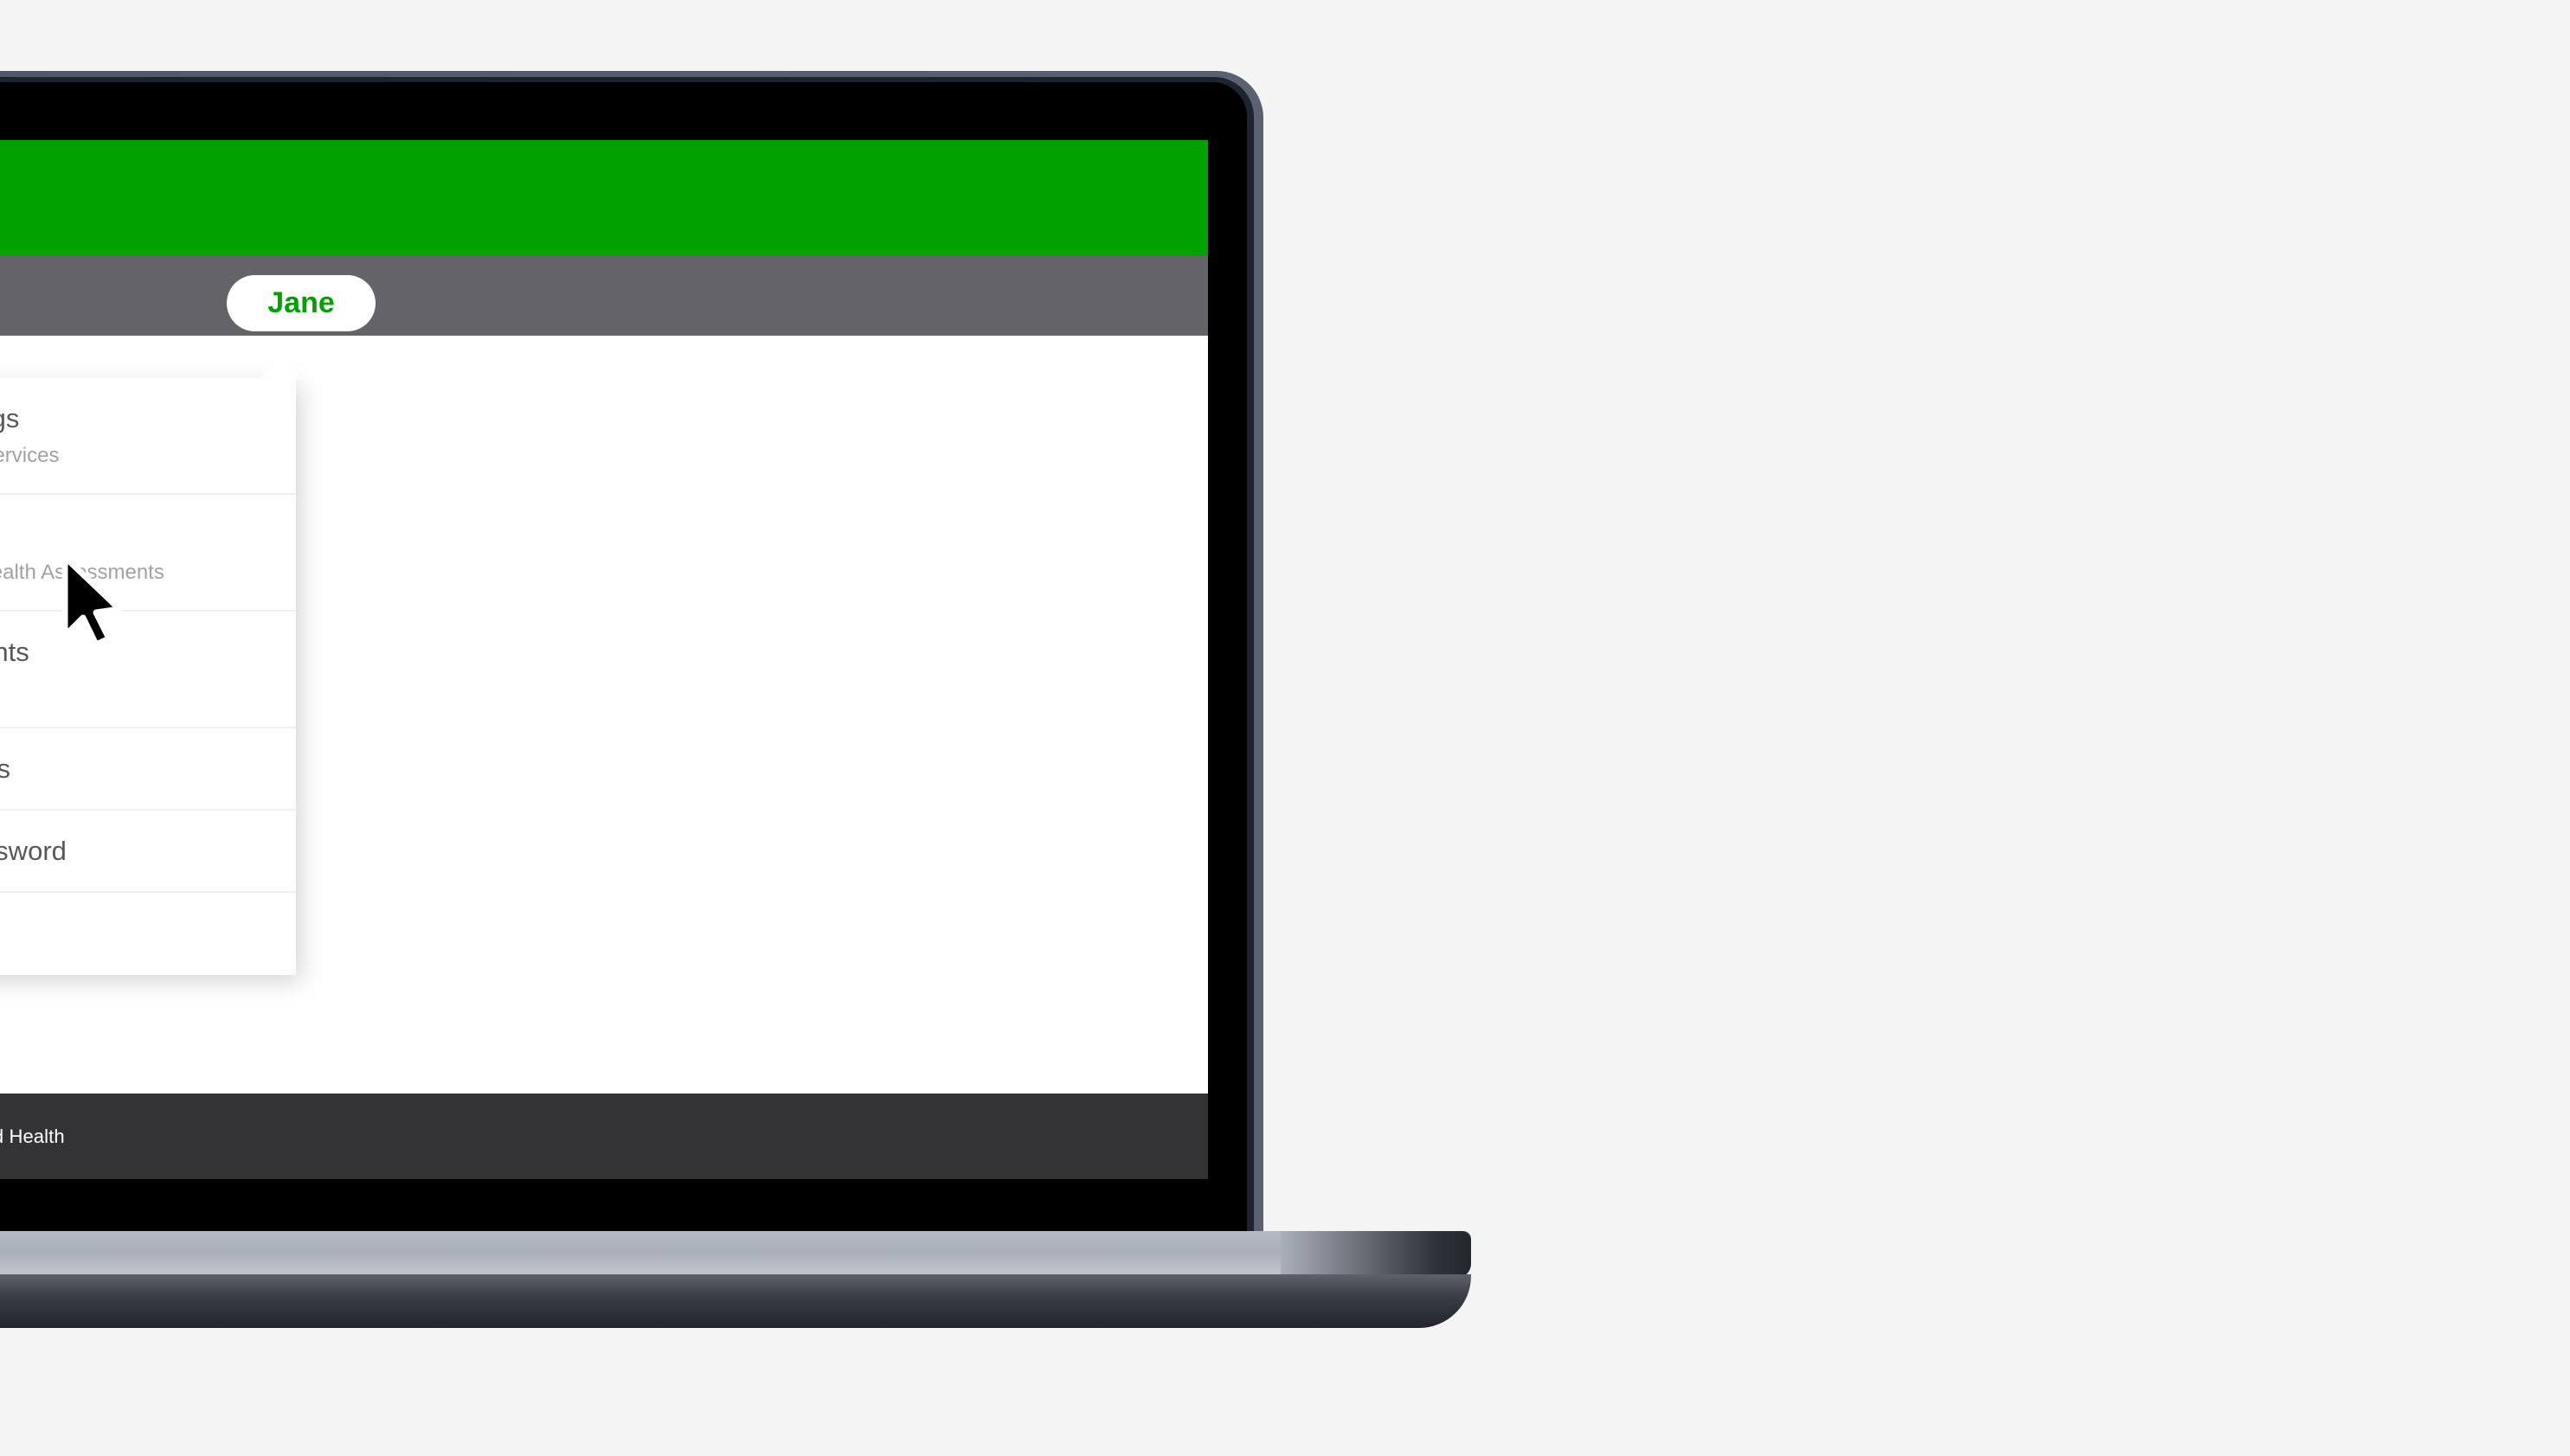 The height and width of the screenshot is (1456, 2570). I want to click on menu-item-title: Change password, so click(33, 850).